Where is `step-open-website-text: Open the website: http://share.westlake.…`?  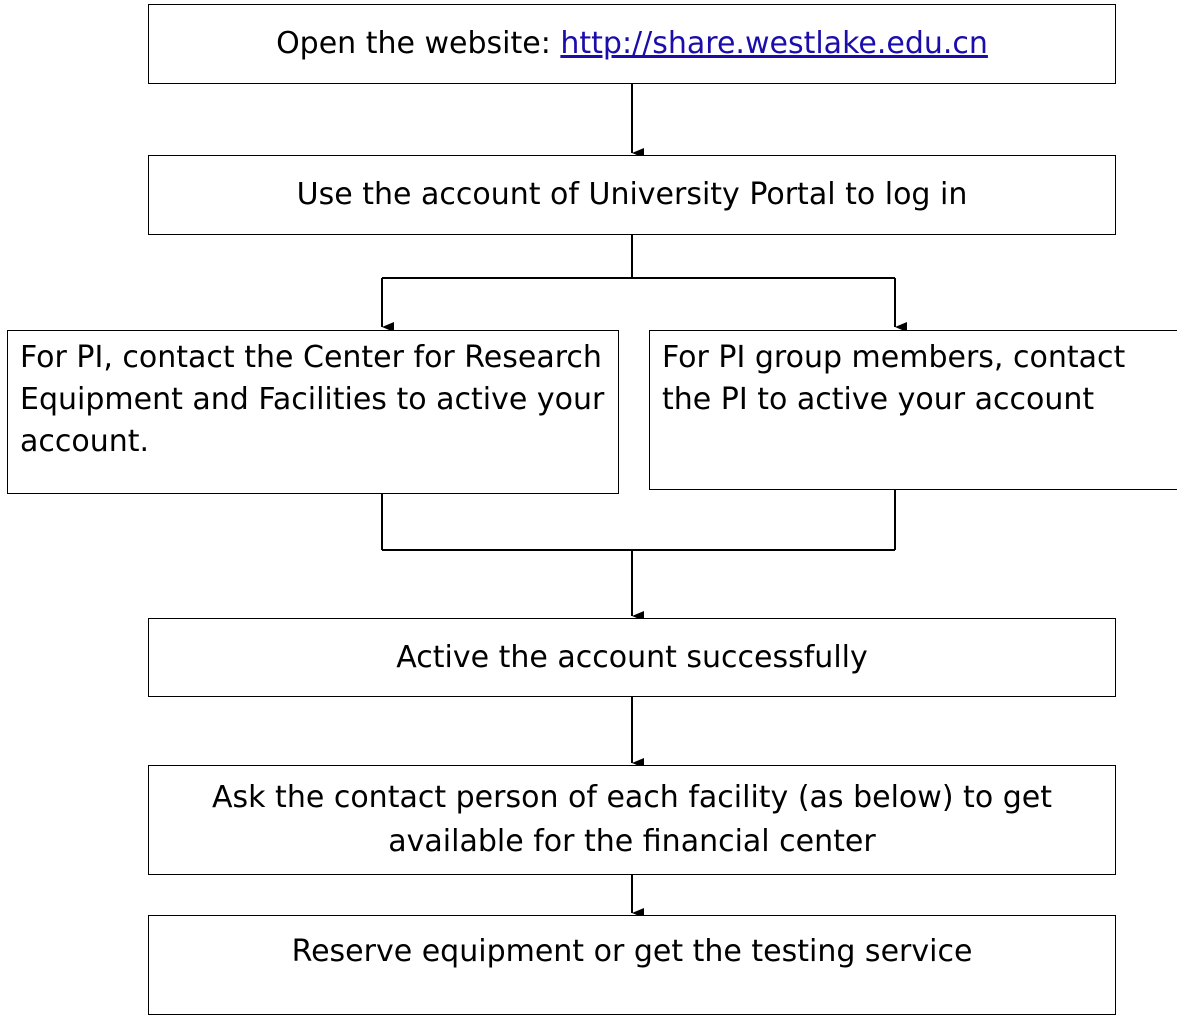 step-open-website-text: Open the website: http://share.westlake.… is located at coordinates (632, 44).